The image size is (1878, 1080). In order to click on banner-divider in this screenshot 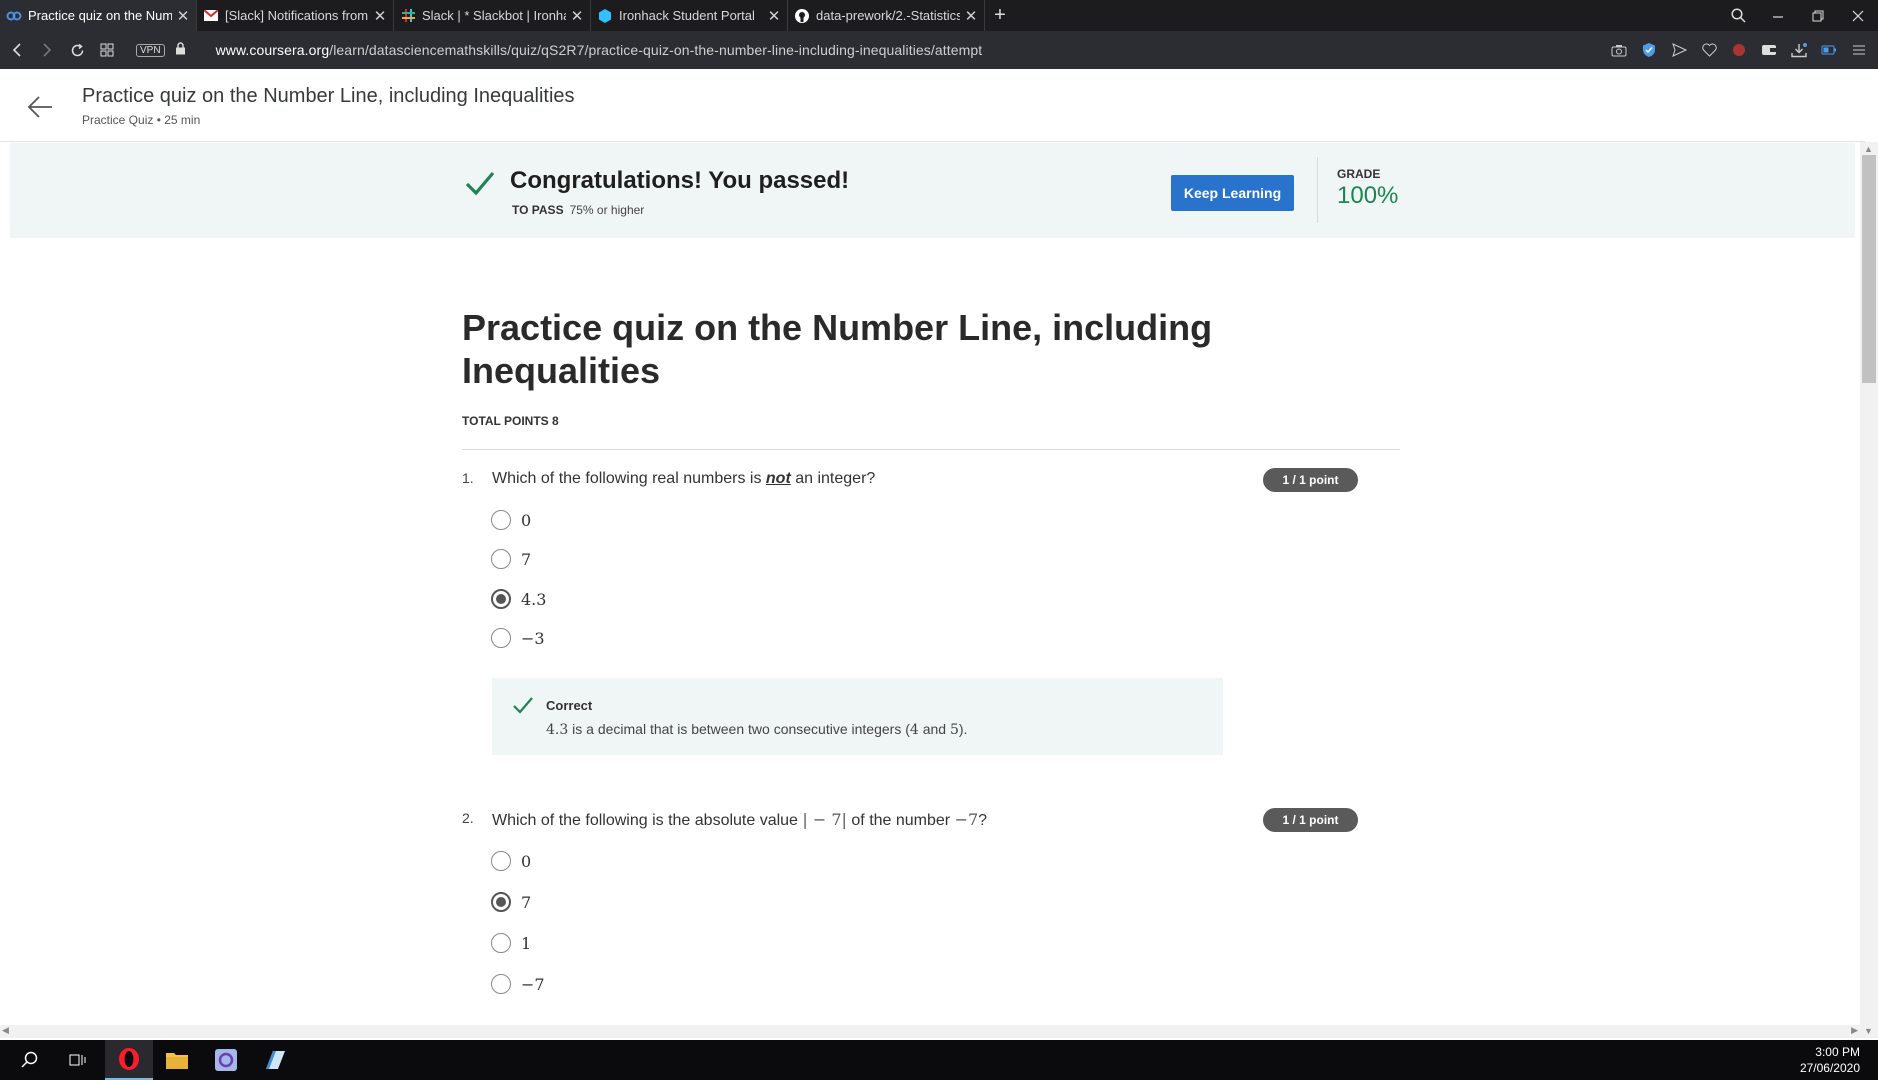, I will do `click(1317, 190)`.